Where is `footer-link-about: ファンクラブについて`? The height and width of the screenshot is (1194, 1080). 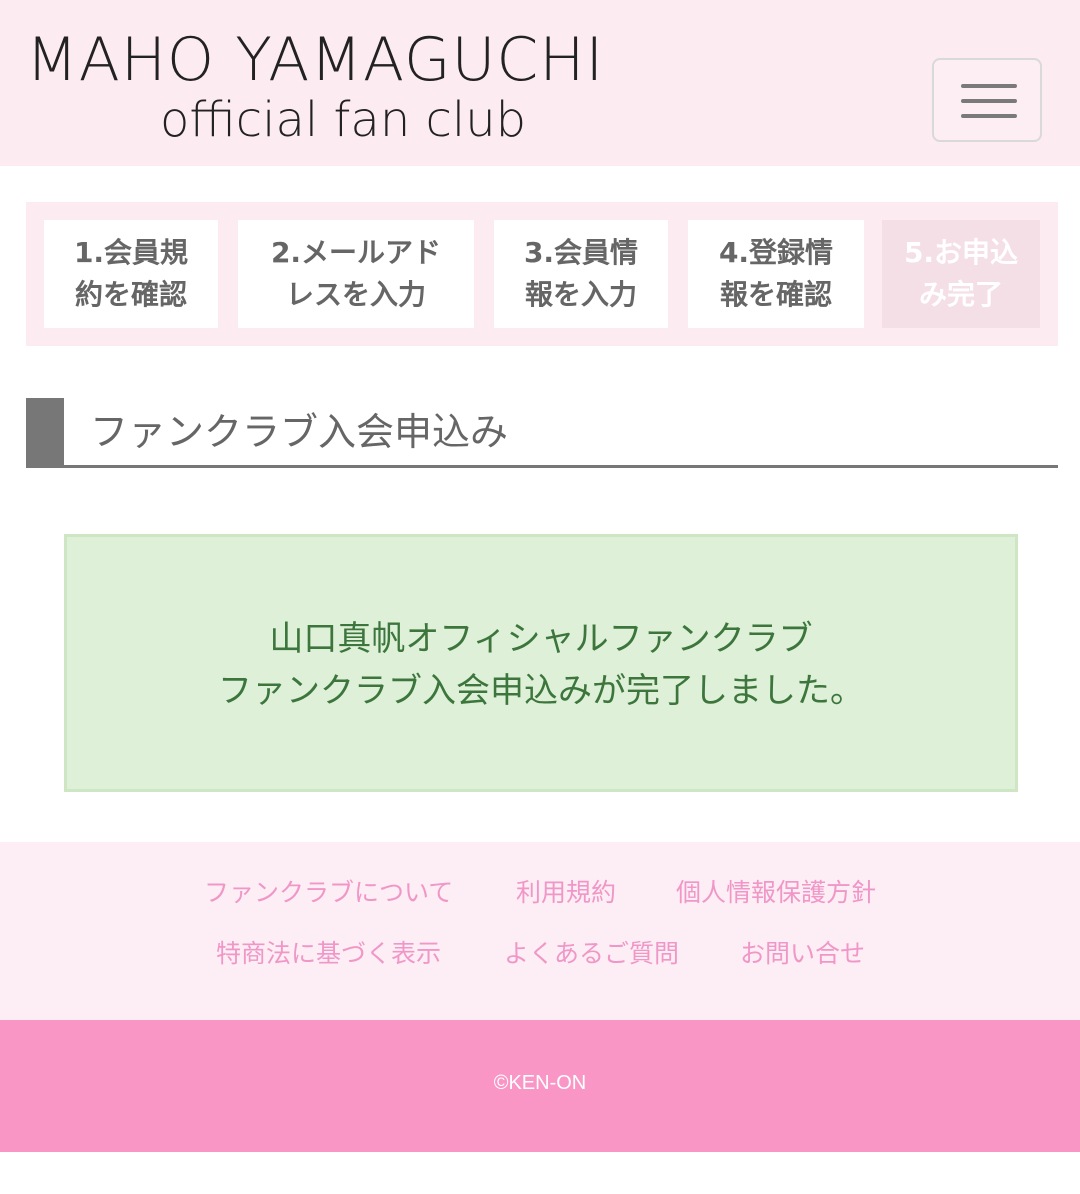
footer-link-about: ファンクラブについて is located at coordinates (328, 893).